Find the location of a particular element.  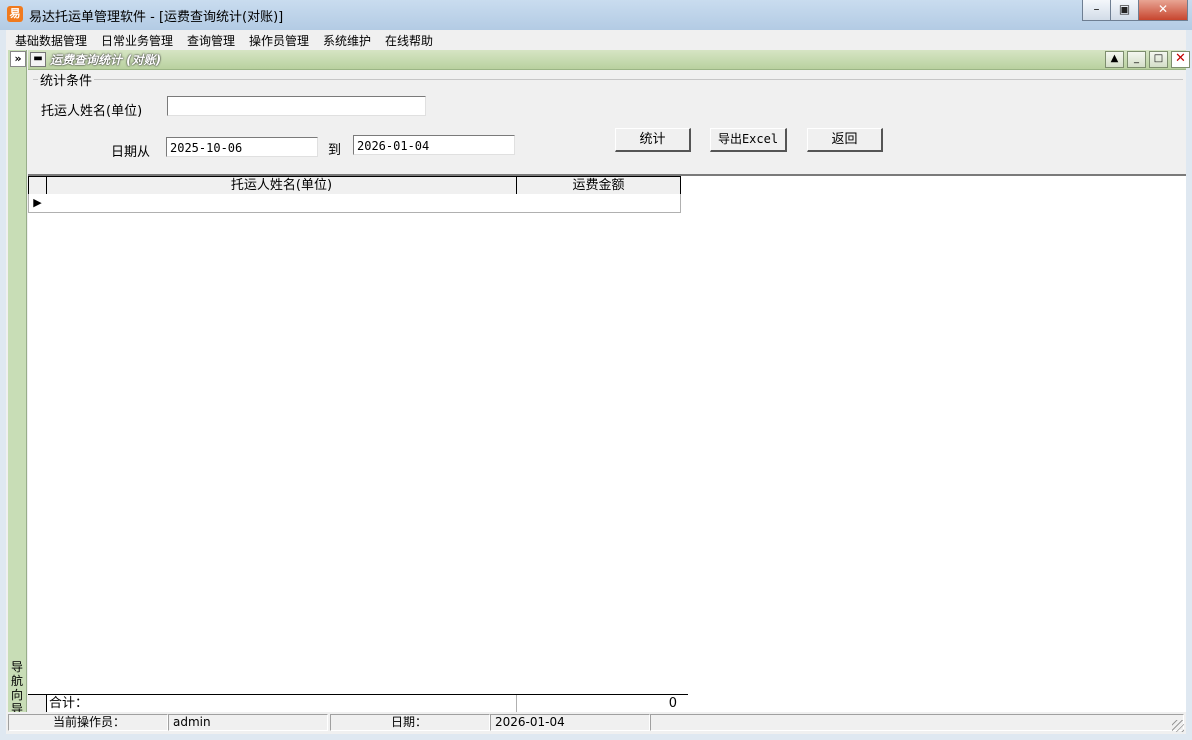

menu-query: 查询管理 is located at coordinates (211, 40).